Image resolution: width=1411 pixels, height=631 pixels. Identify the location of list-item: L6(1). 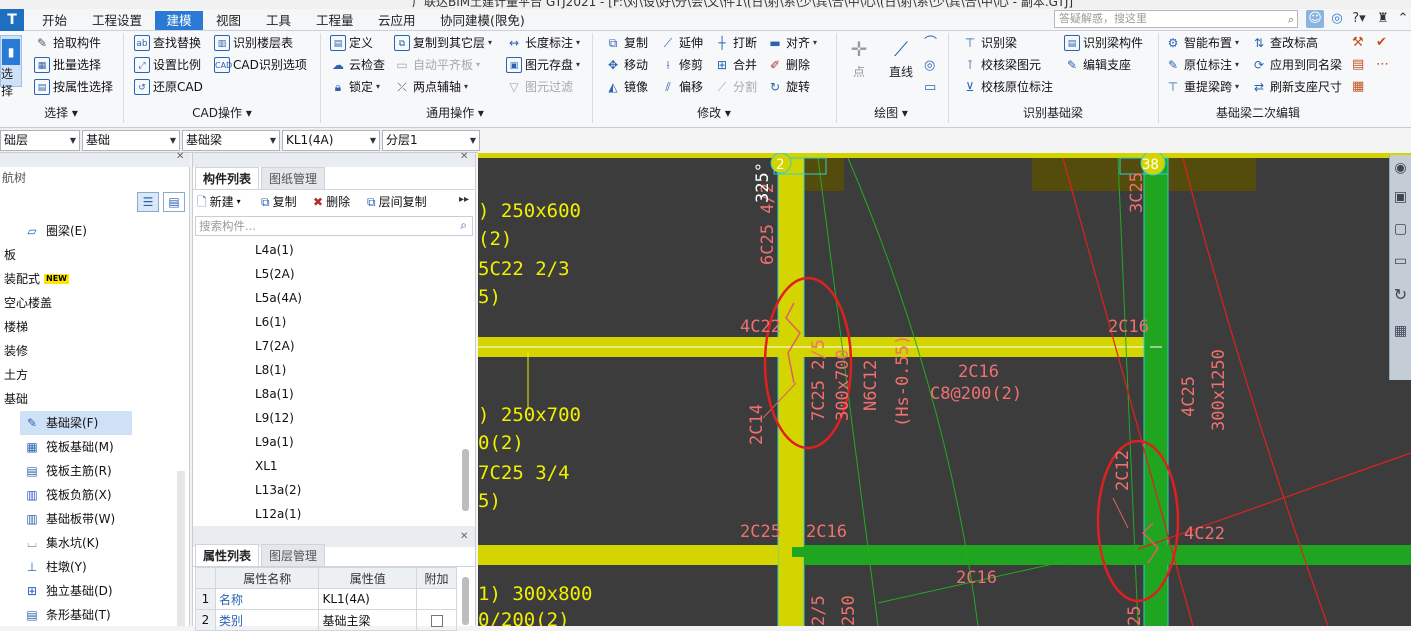
(270, 322).